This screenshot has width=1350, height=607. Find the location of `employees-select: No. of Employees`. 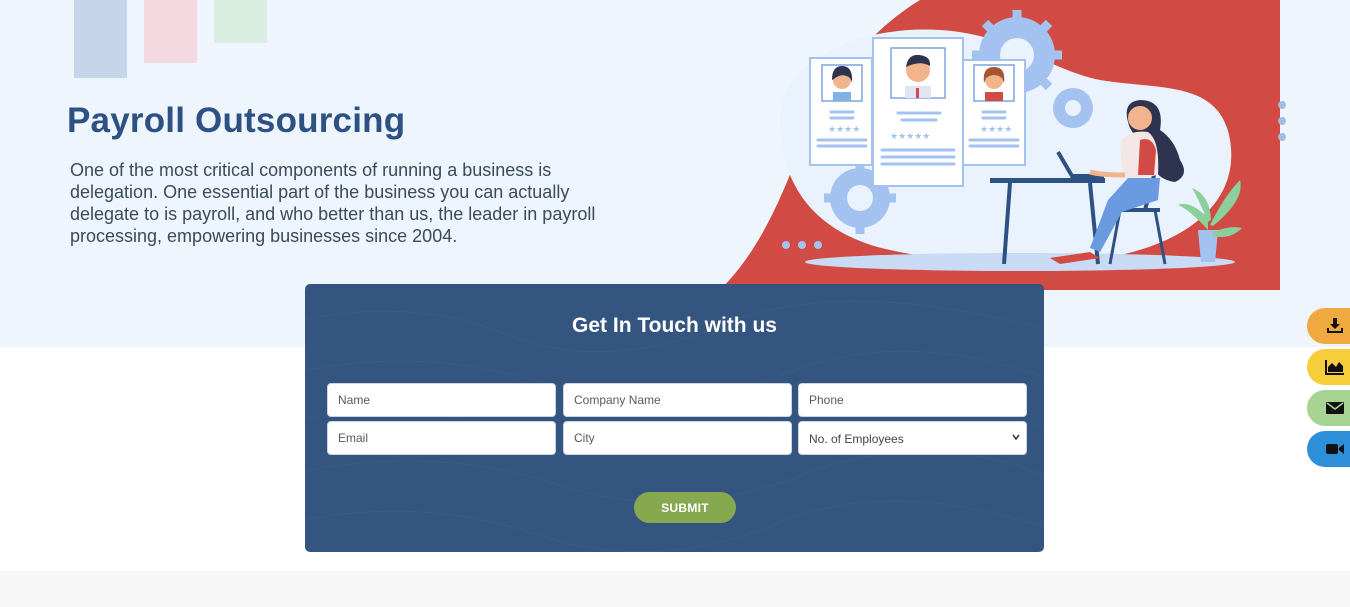

employees-select: No. of Employees is located at coordinates (912, 438).